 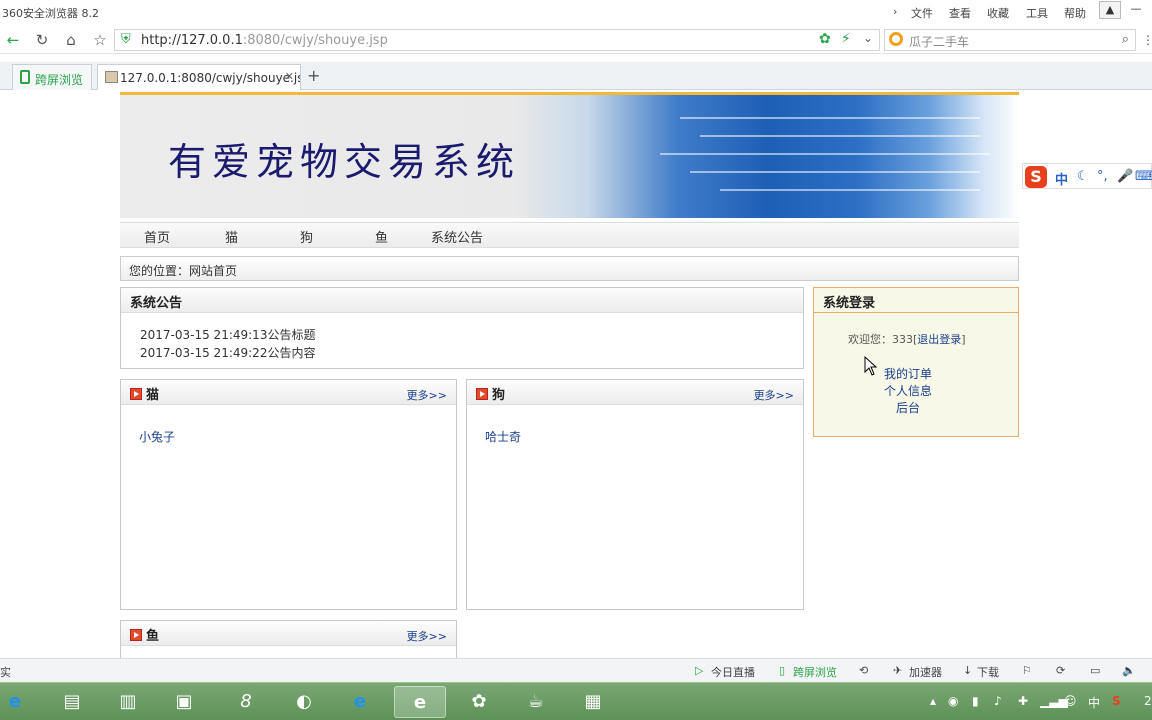 What do you see at coordinates (825, 39) in the screenshot?
I see `speed-icon: ✿` at bounding box center [825, 39].